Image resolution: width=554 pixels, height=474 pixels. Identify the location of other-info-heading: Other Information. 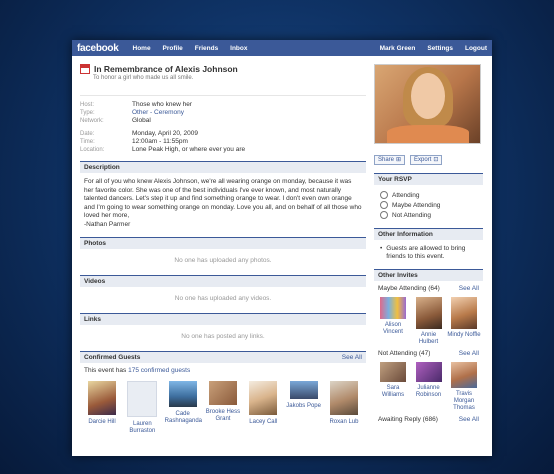
(428, 234).